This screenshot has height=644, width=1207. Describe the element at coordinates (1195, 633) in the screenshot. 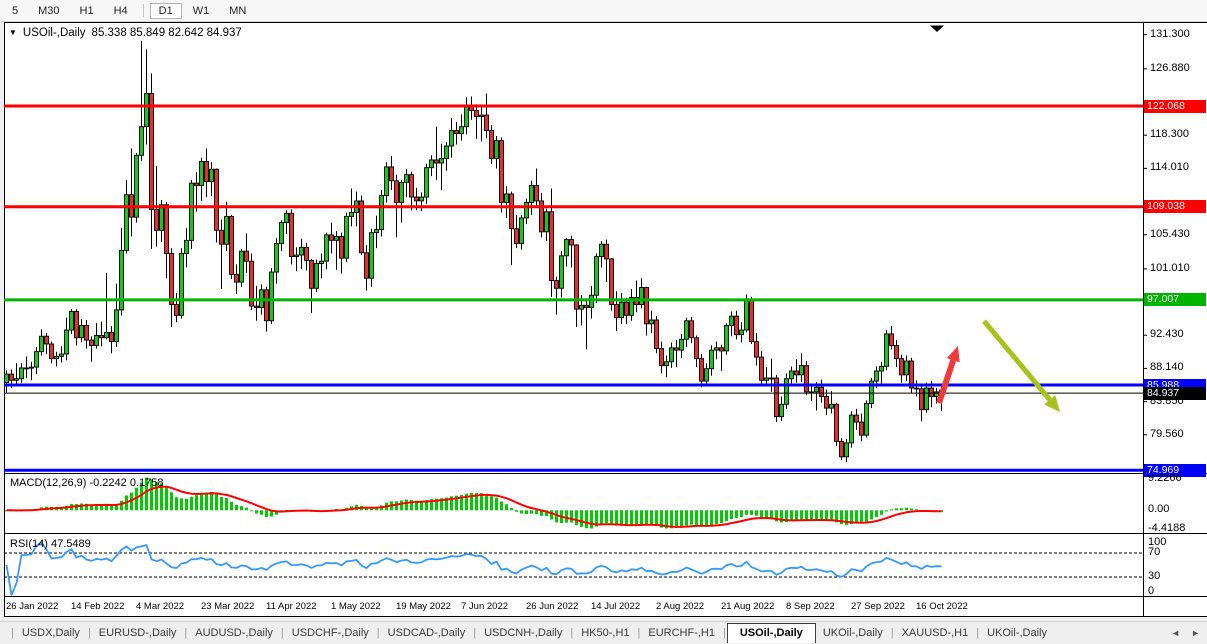

I see `tab-scroll-right-icon: ►` at that location.